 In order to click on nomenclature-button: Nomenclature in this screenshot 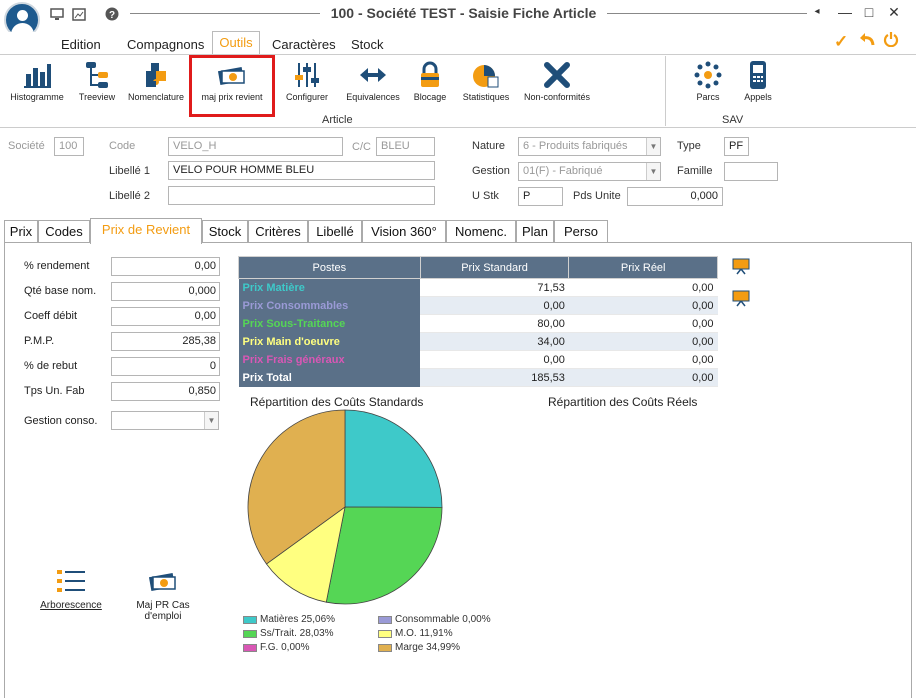, I will do `click(156, 81)`.